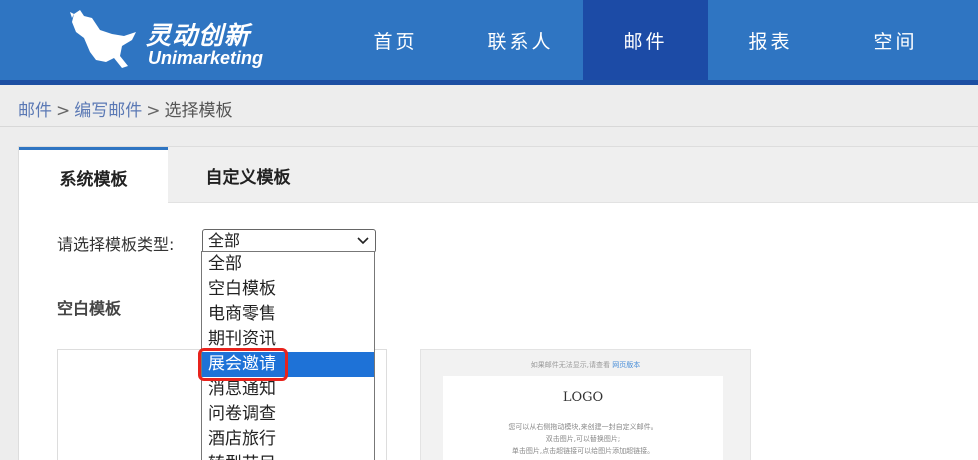 This screenshot has height=460, width=978. Describe the element at coordinates (108, 111) in the screenshot. I see `breadcrumb-compose: 编写邮件` at that location.